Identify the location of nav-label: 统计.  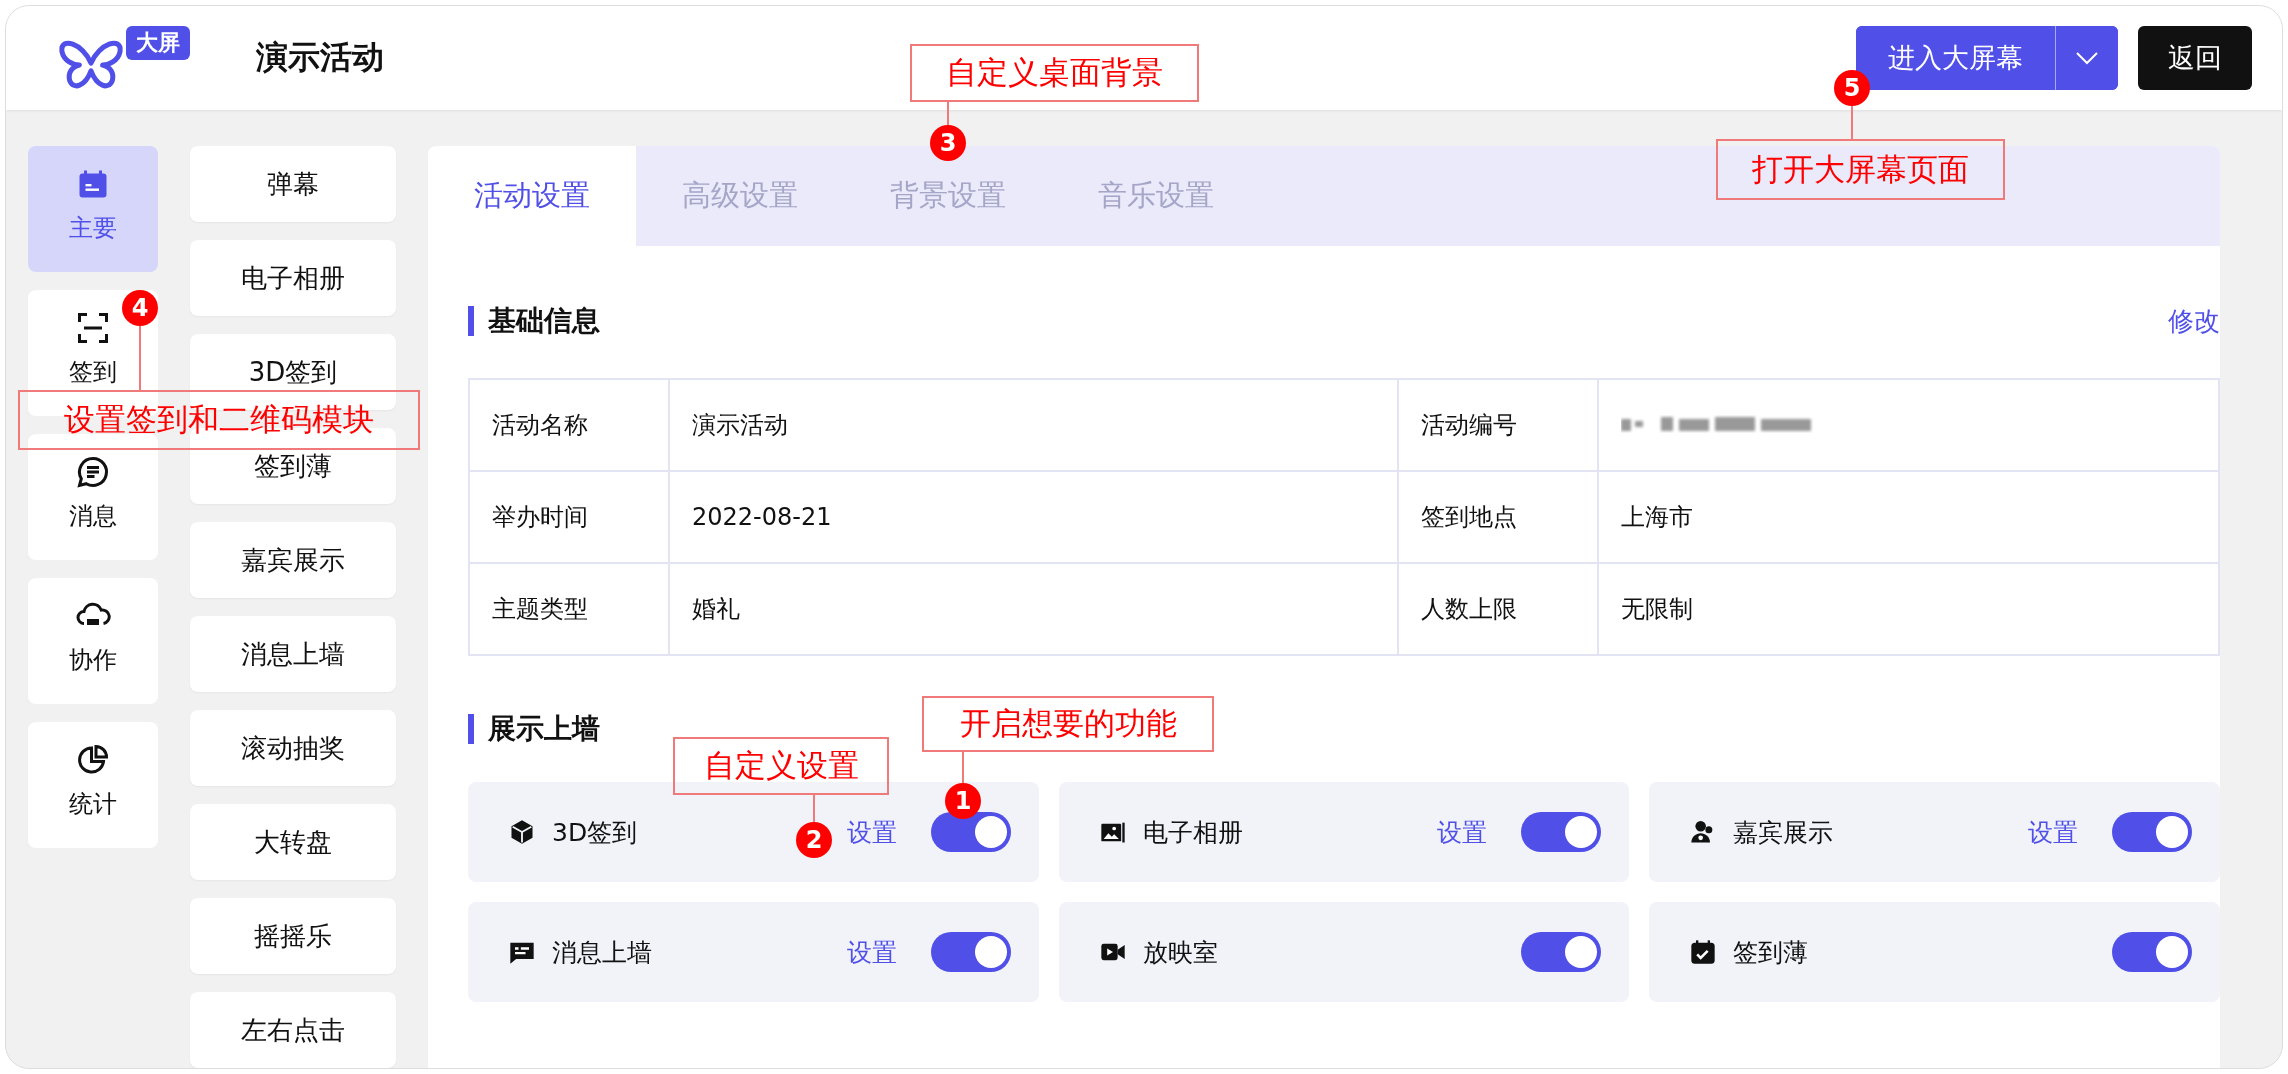
(93, 804).